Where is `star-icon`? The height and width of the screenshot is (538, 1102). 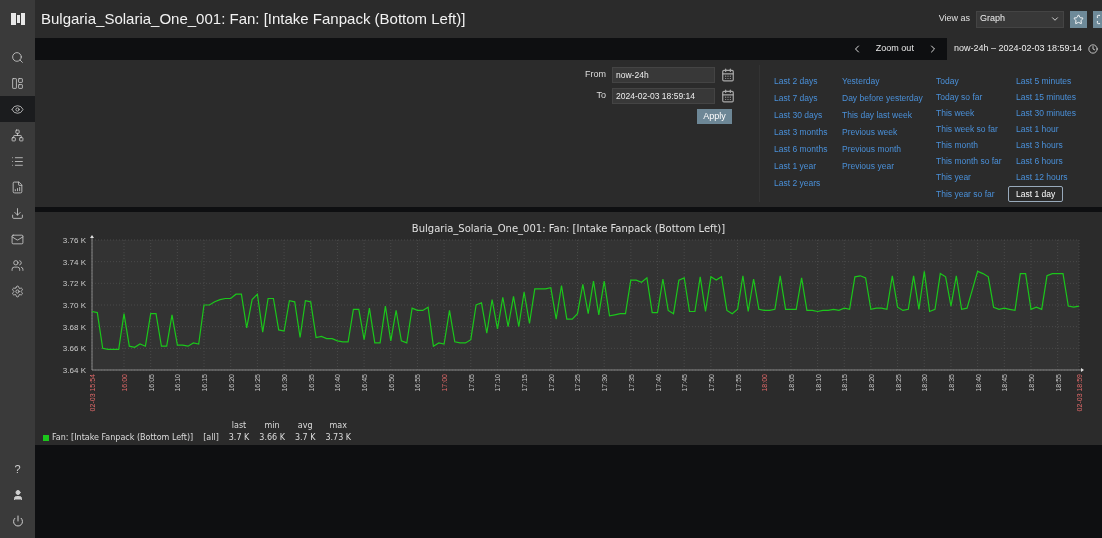 star-icon is located at coordinates (1078, 19).